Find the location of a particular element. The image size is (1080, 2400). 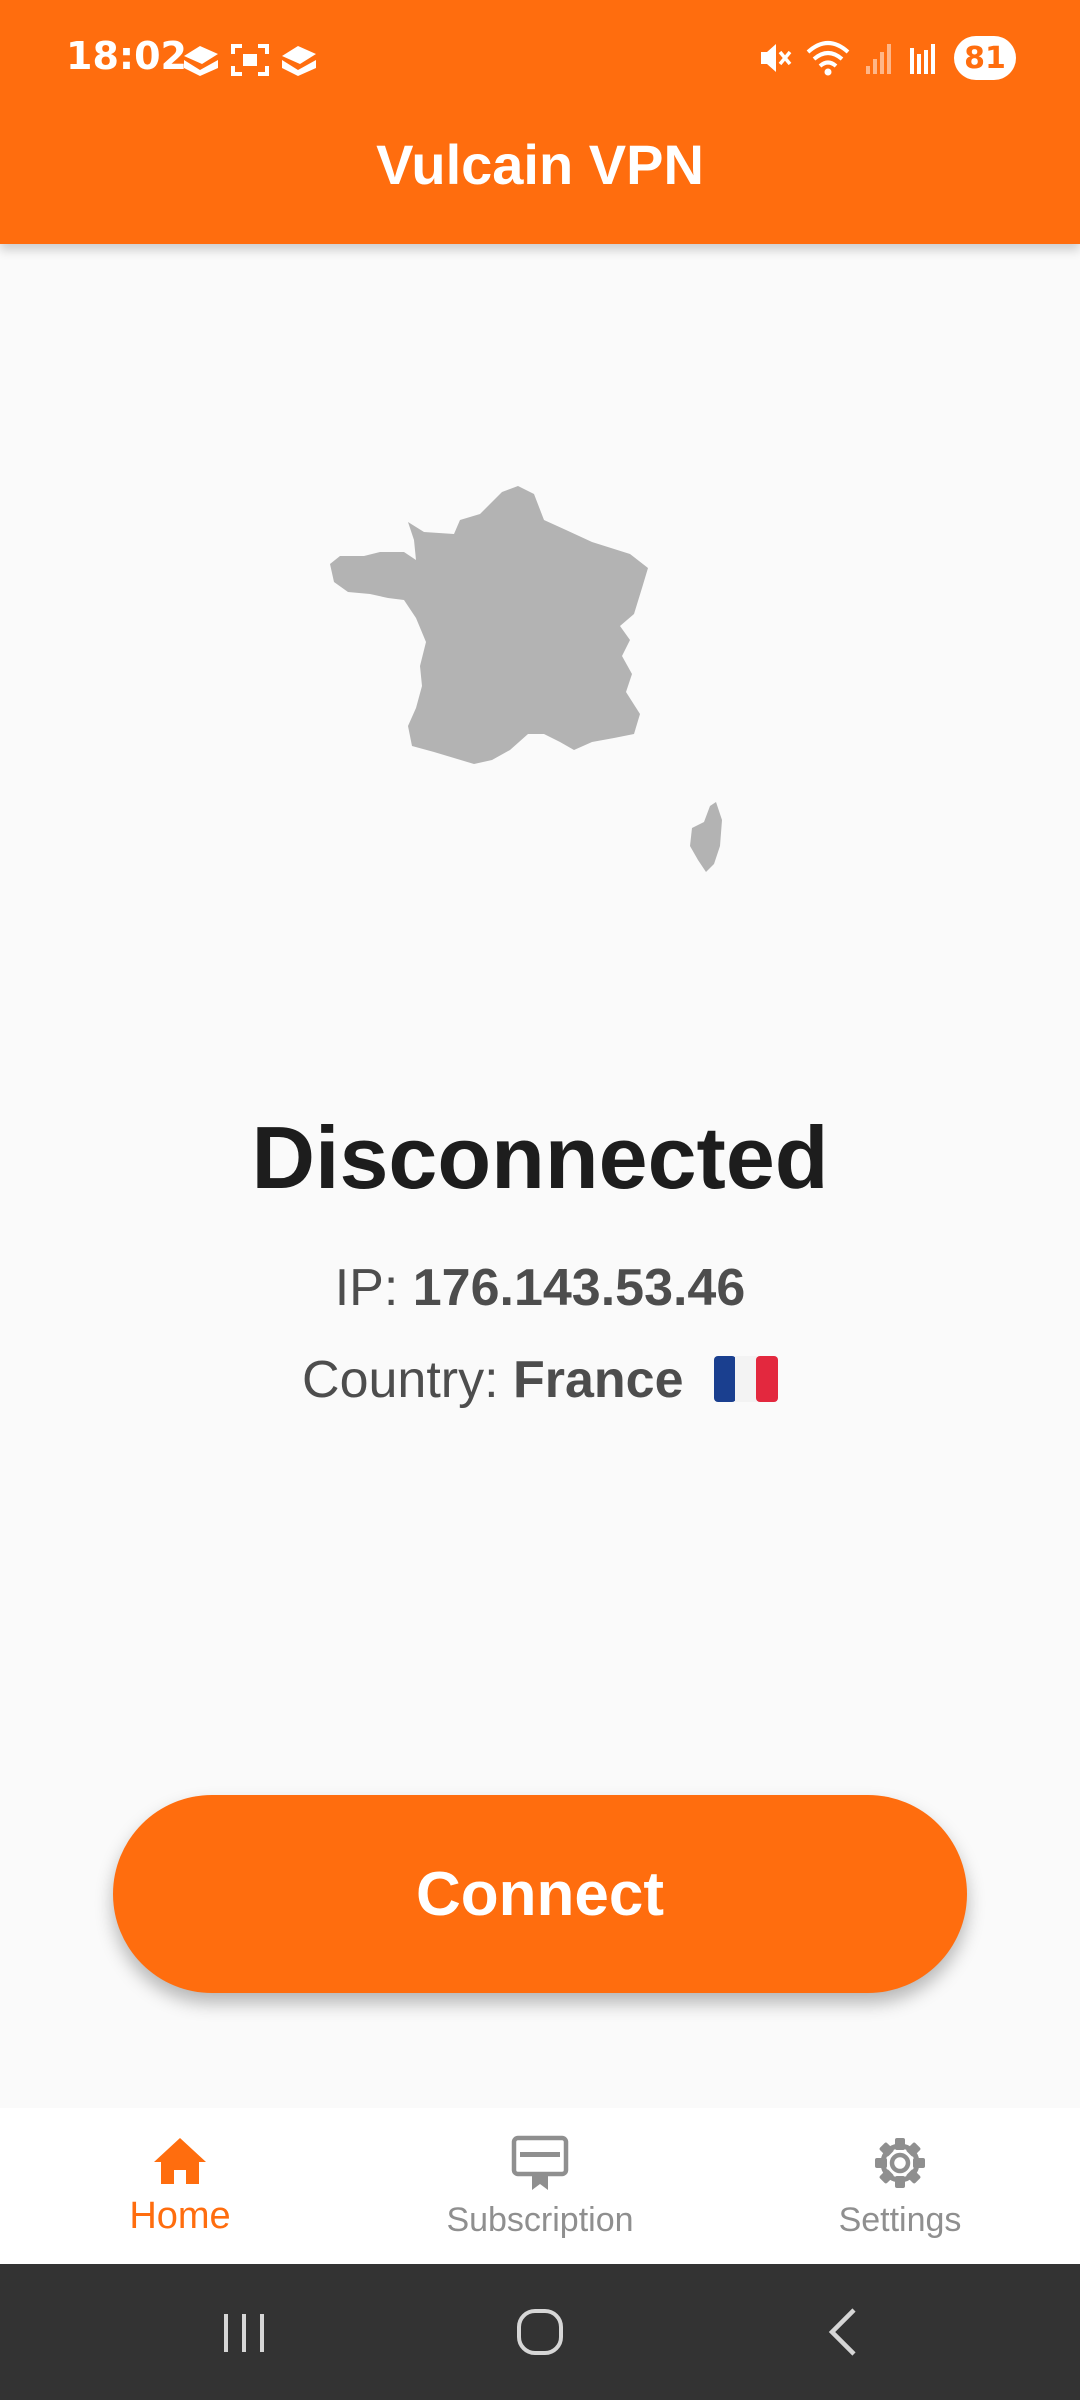

nav-label-settings: Settings is located at coordinates (900, 2220).